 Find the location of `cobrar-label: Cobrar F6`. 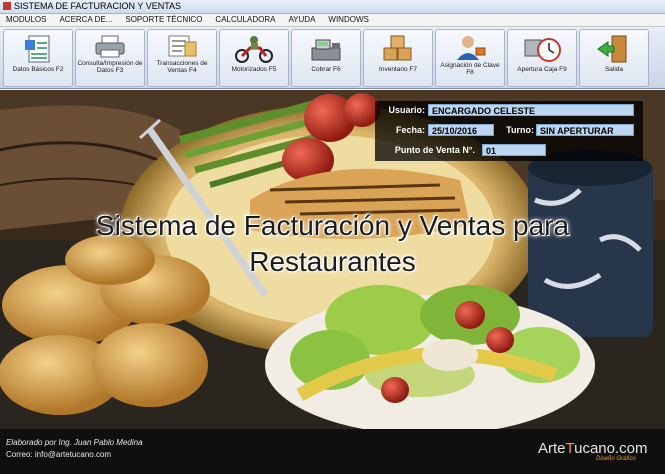

cobrar-label: Cobrar F6 is located at coordinates (326, 69).